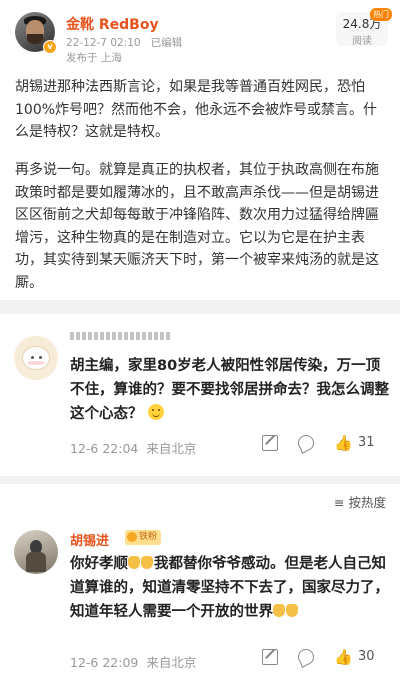 The width and height of the screenshot is (400, 675). I want to click on section-divider, so click(200, 307).